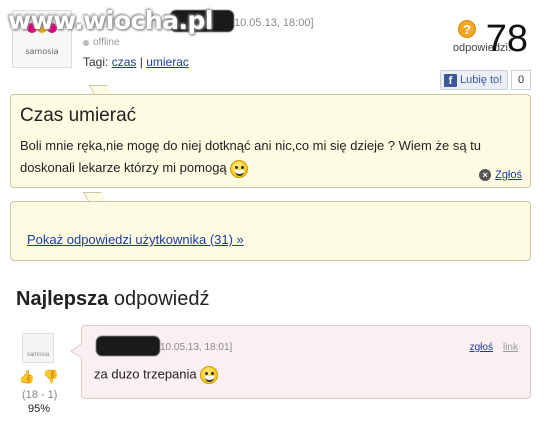 The height and width of the screenshot is (443, 559). I want to click on facebook-like-label: Lubię to!, so click(481, 80).